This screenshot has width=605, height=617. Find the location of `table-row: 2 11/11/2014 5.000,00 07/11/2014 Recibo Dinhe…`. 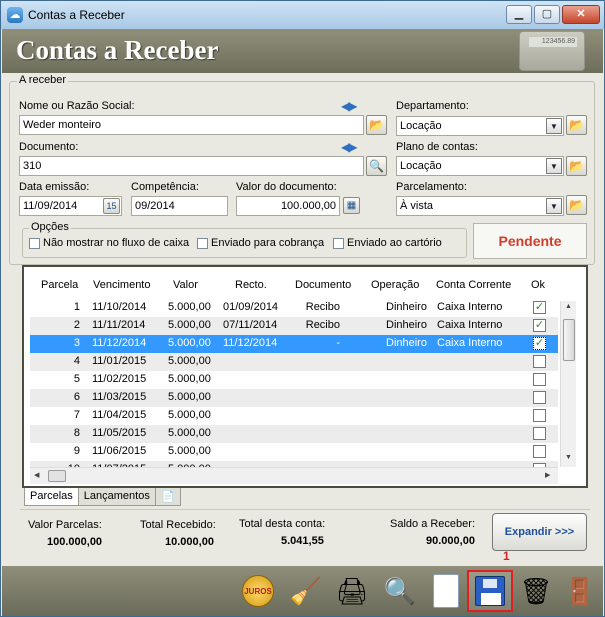

table-row: 2 11/11/2014 5.000,00 07/11/2014 Recibo Dinhe… is located at coordinates (294, 326).